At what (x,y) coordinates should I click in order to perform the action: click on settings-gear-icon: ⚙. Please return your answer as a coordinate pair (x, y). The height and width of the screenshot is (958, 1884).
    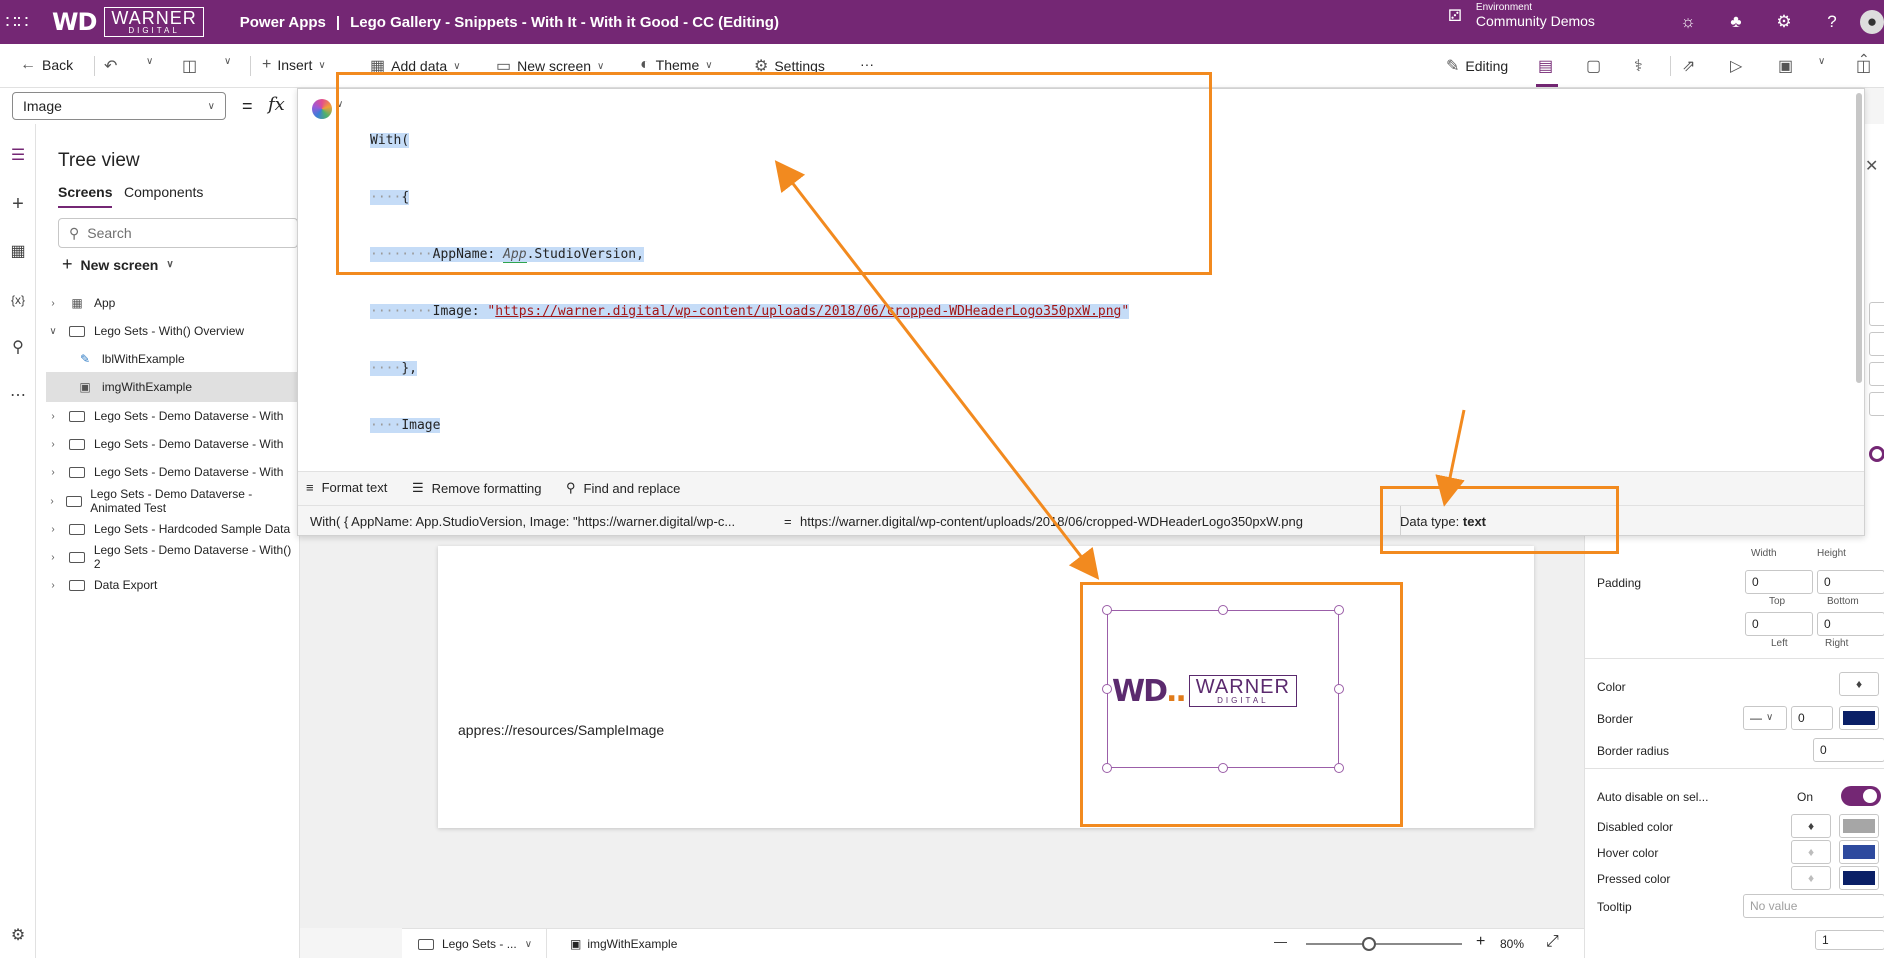
    Looking at the image, I should click on (1784, 22).